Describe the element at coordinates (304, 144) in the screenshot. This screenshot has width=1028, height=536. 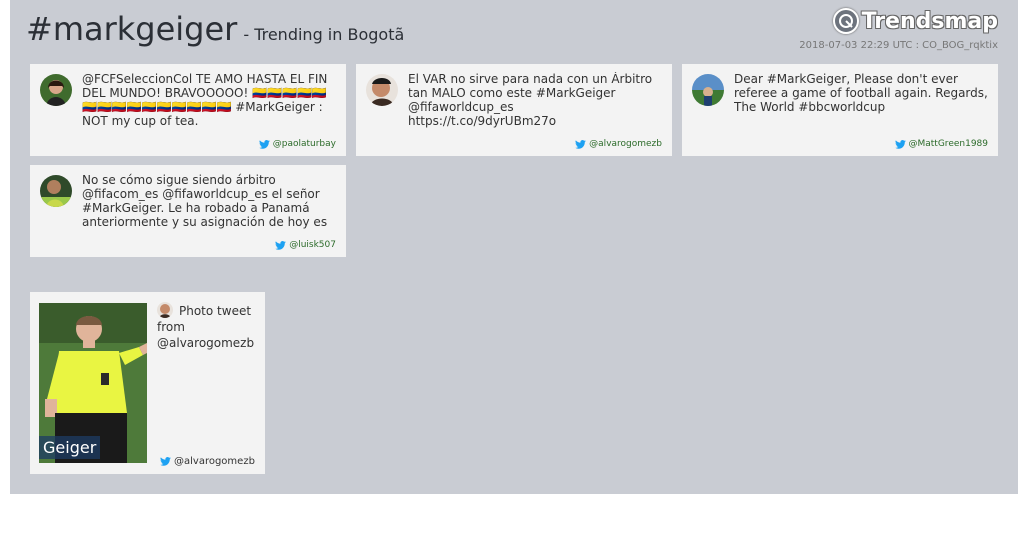
I see `tweet-author-handle: @paolaturbay` at that location.